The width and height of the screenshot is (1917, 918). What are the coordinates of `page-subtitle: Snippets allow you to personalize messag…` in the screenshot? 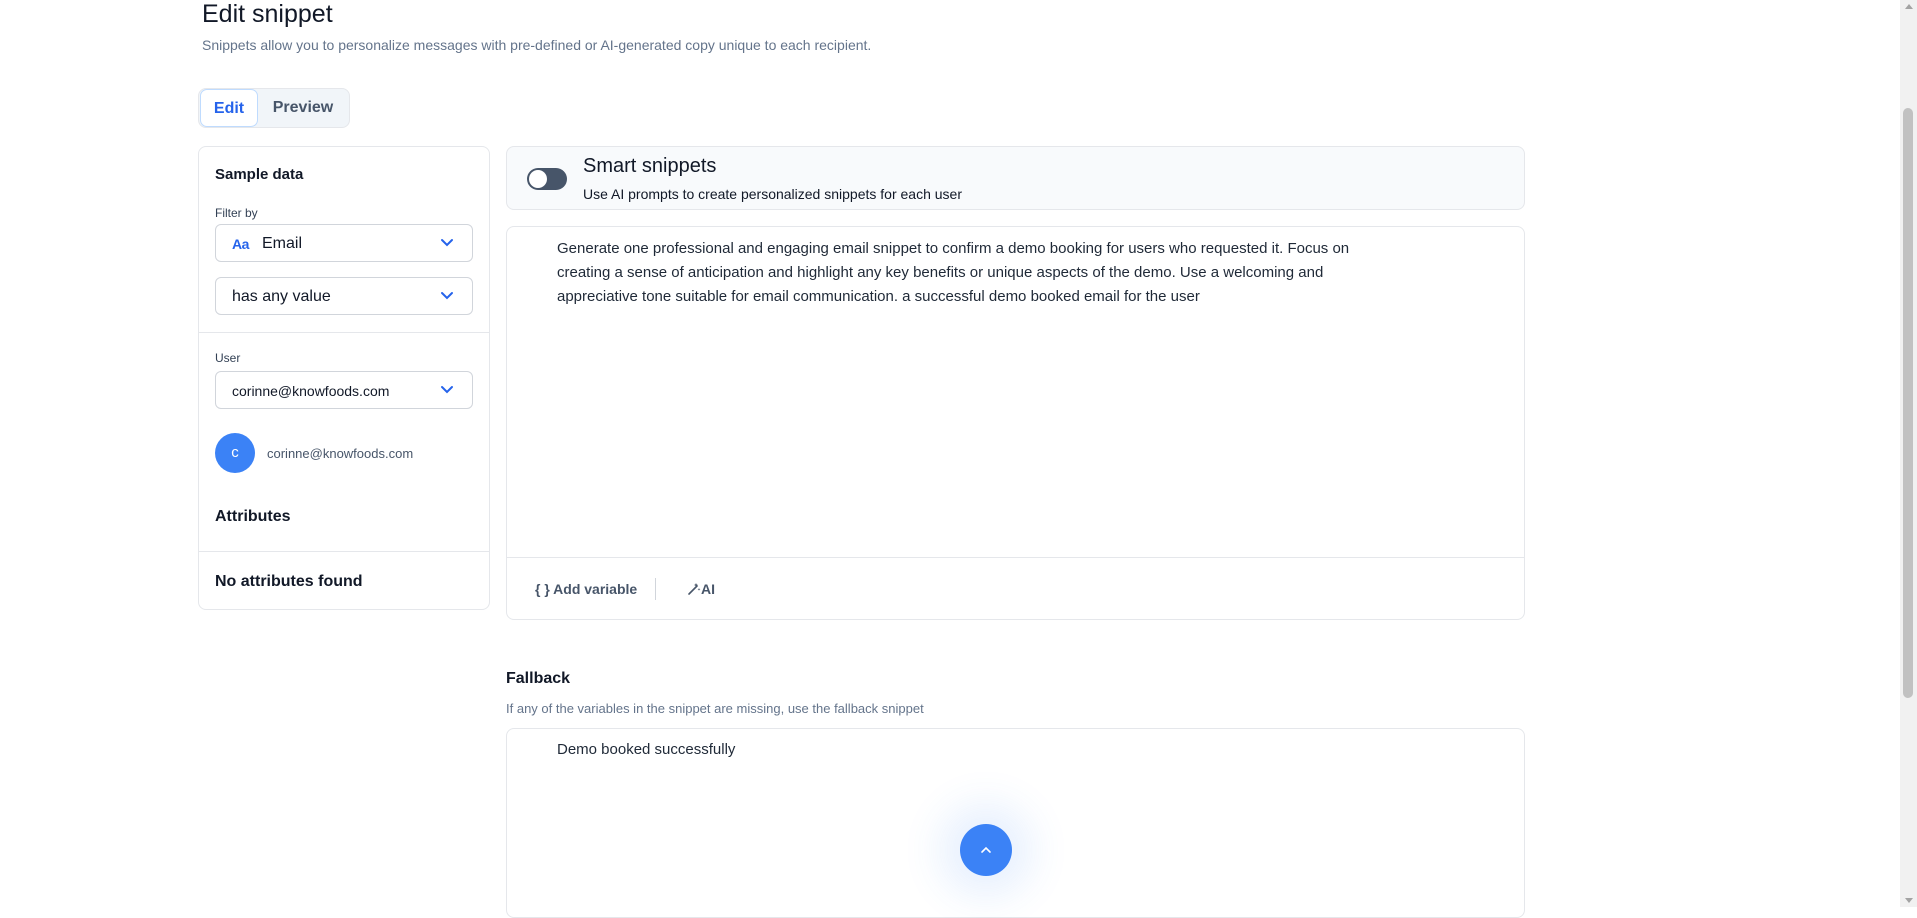 It's located at (537, 45).